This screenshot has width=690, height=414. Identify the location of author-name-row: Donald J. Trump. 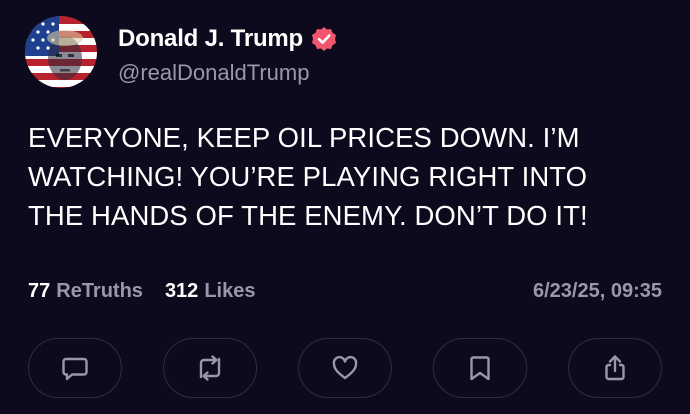
(227, 39).